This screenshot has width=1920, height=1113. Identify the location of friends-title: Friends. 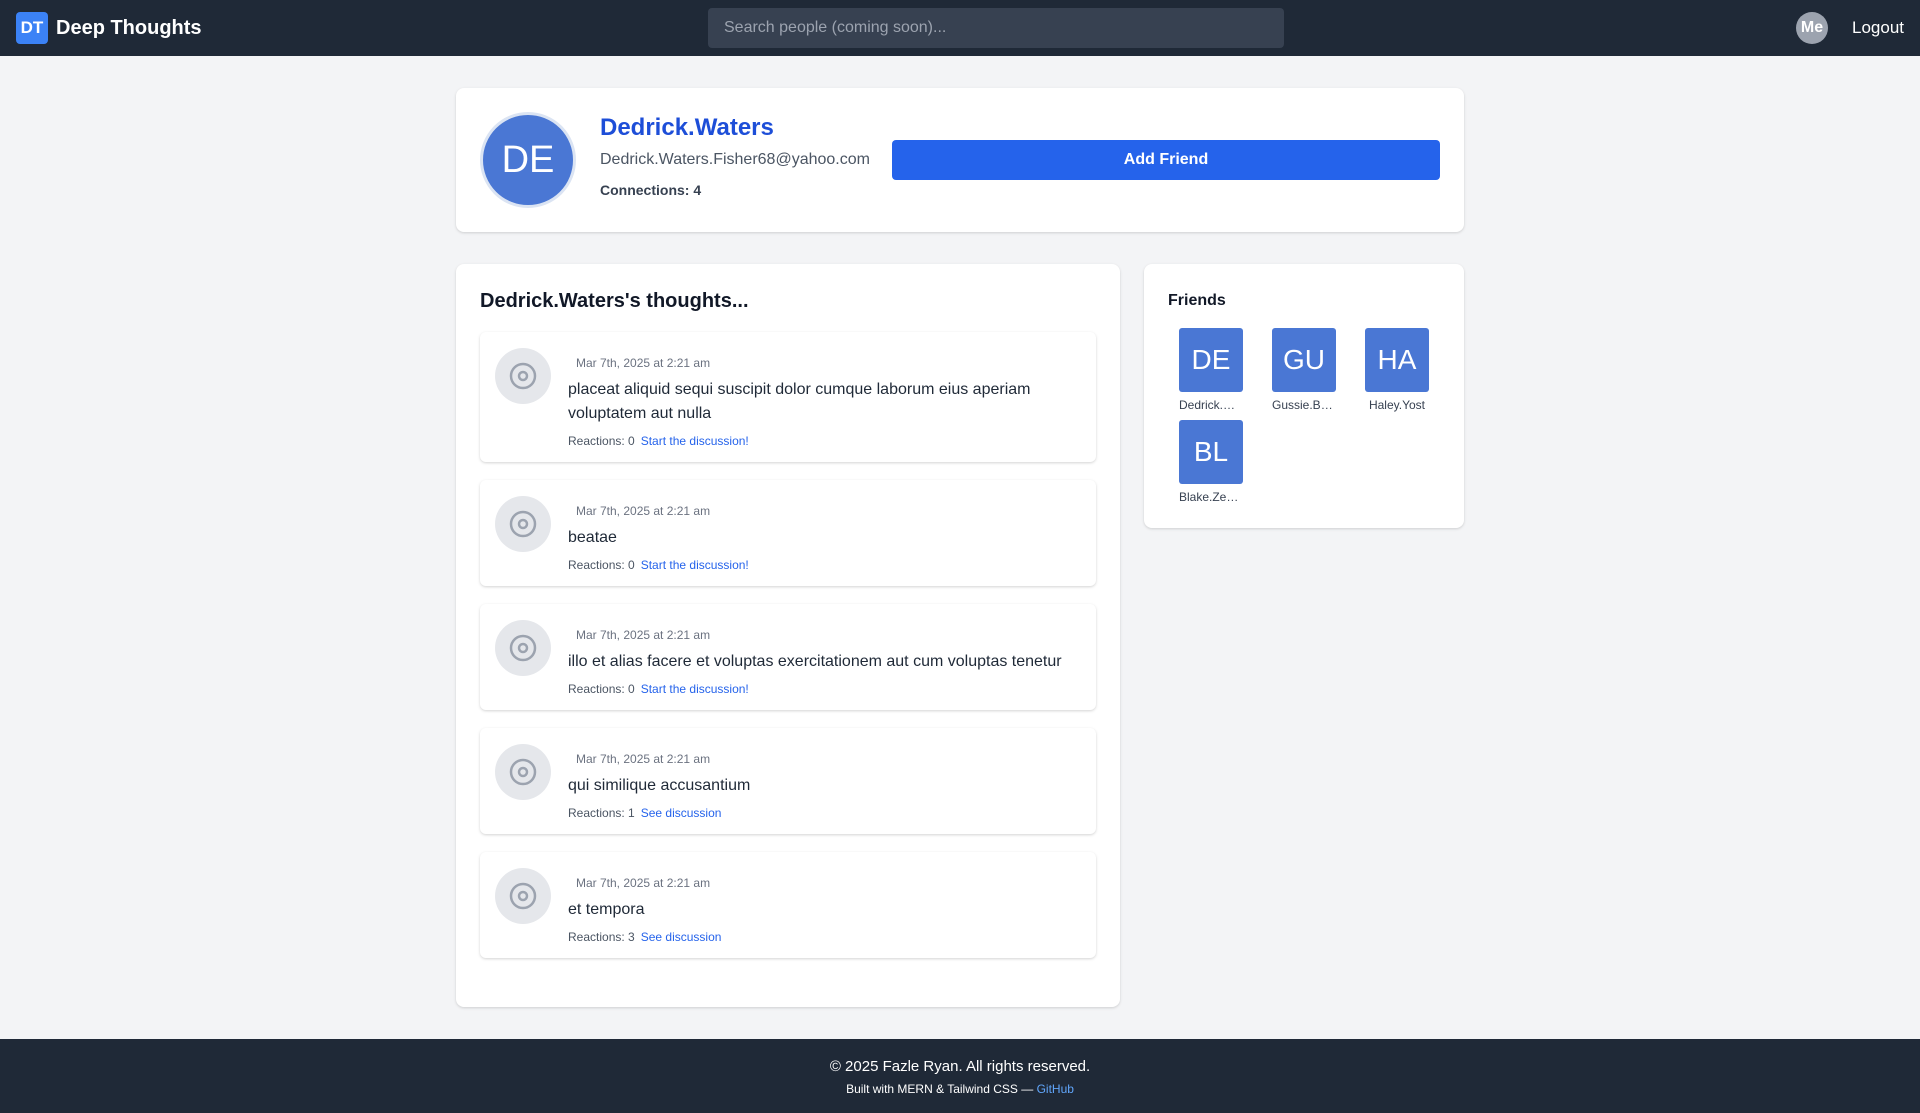
(1197, 300).